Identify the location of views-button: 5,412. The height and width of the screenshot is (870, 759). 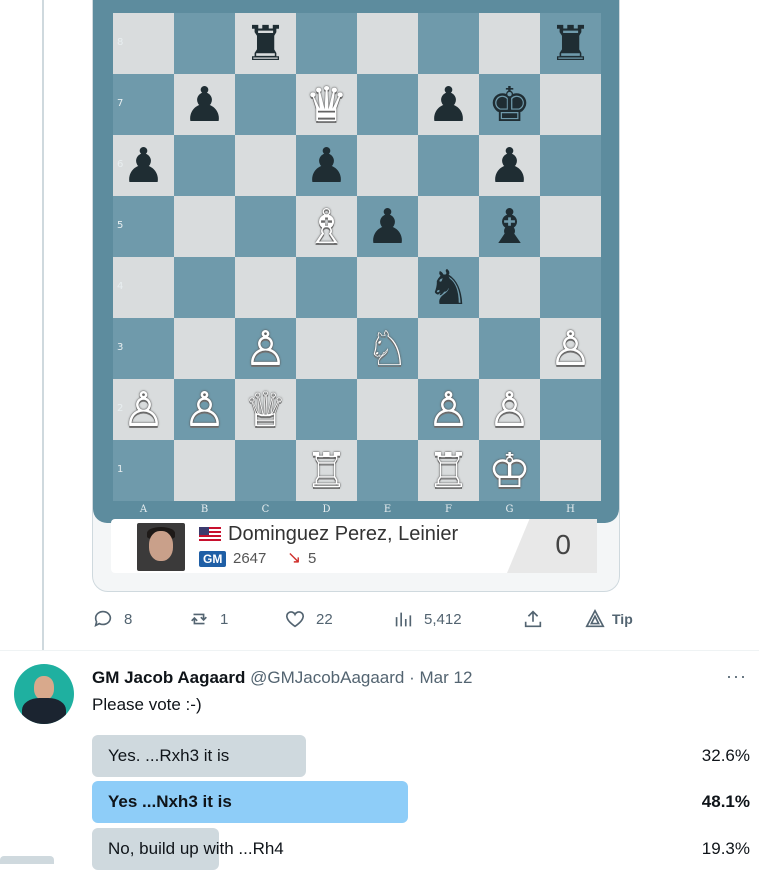
(427, 619).